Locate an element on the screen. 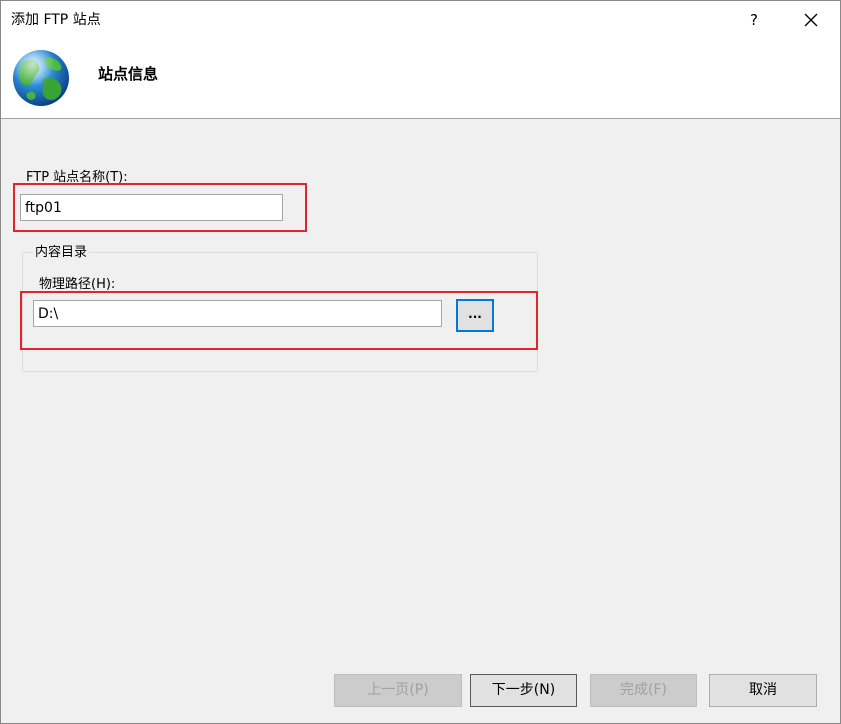 Image resolution: width=841 pixels, height=724 pixels. title-bar: 添加 FTP 站点 ? is located at coordinates (420, 20).